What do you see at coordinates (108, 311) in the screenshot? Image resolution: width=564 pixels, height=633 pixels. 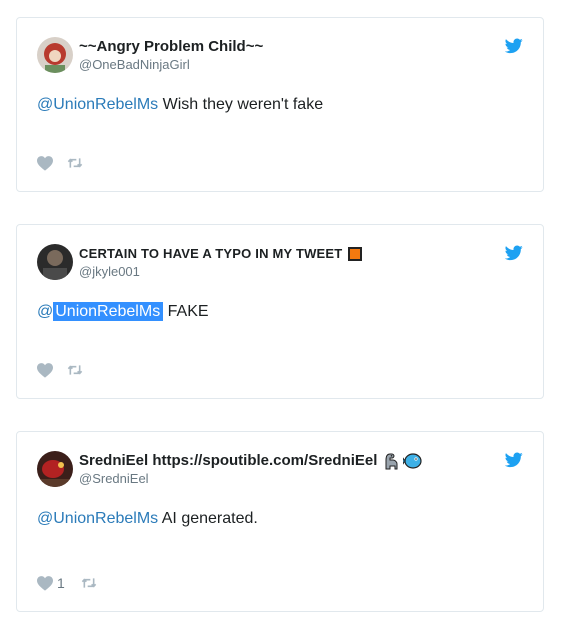 I see `mention-link-selected: UnionRebelMs` at bounding box center [108, 311].